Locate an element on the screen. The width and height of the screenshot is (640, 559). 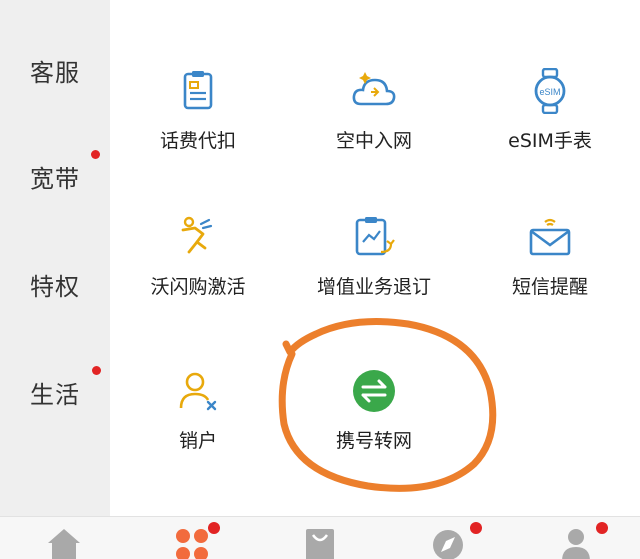
service-flash-purchase-activation: 沃闪购激活 is located at coordinates (198, 269).